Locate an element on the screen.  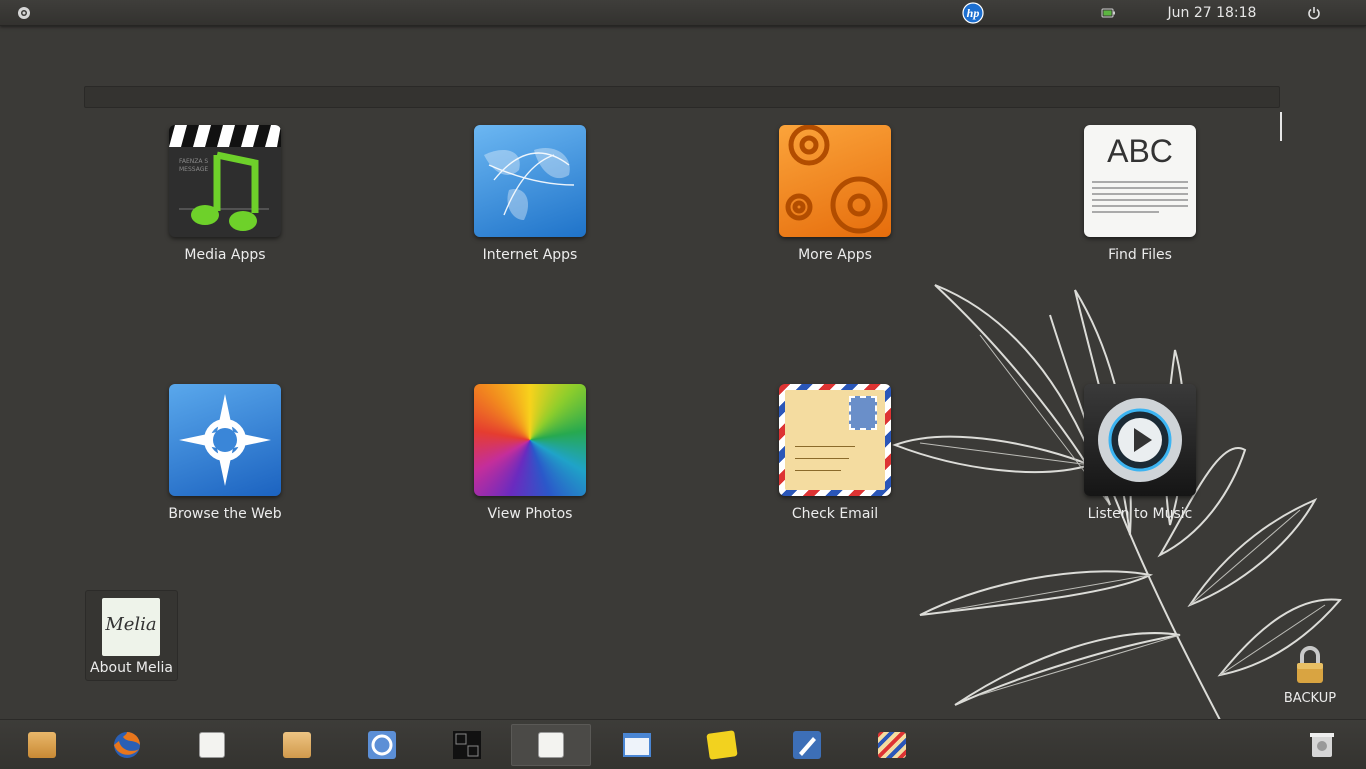
ubuntu-menu-icon is located at coordinates (24, 12).